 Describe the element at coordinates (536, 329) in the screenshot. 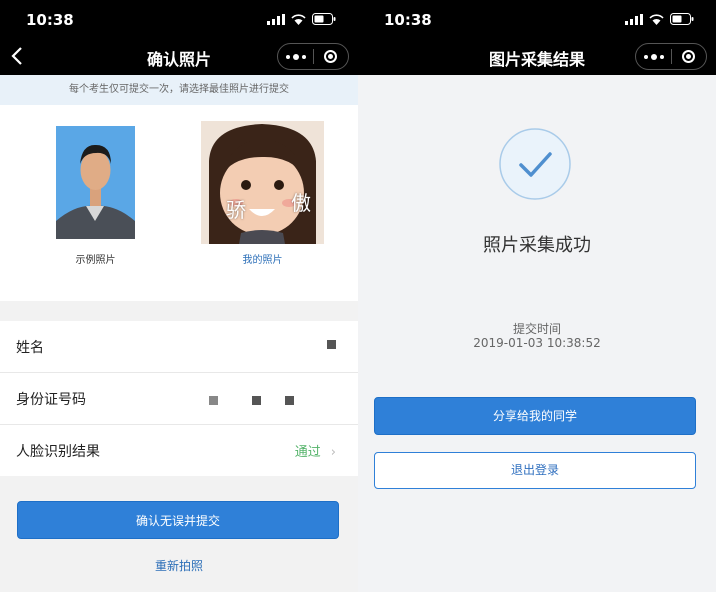

I see `submit-time-label: 提交时间` at that location.